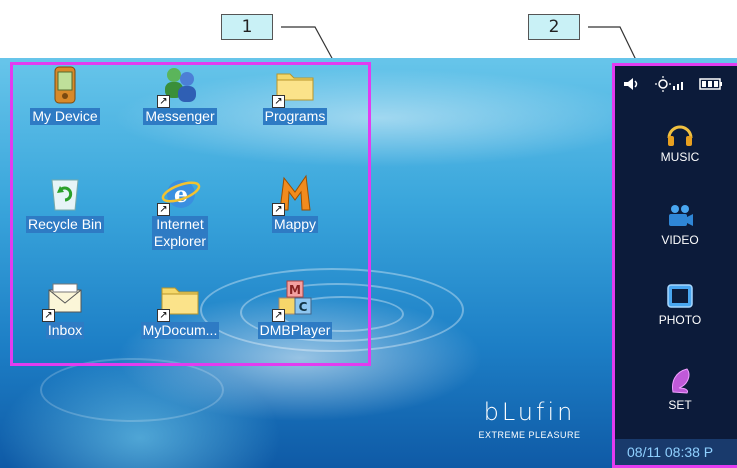 The height and width of the screenshot is (468, 737). What do you see at coordinates (64, 300) in the screenshot?
I see `inbox-icon: ↗` at bounding box center [64, 300].